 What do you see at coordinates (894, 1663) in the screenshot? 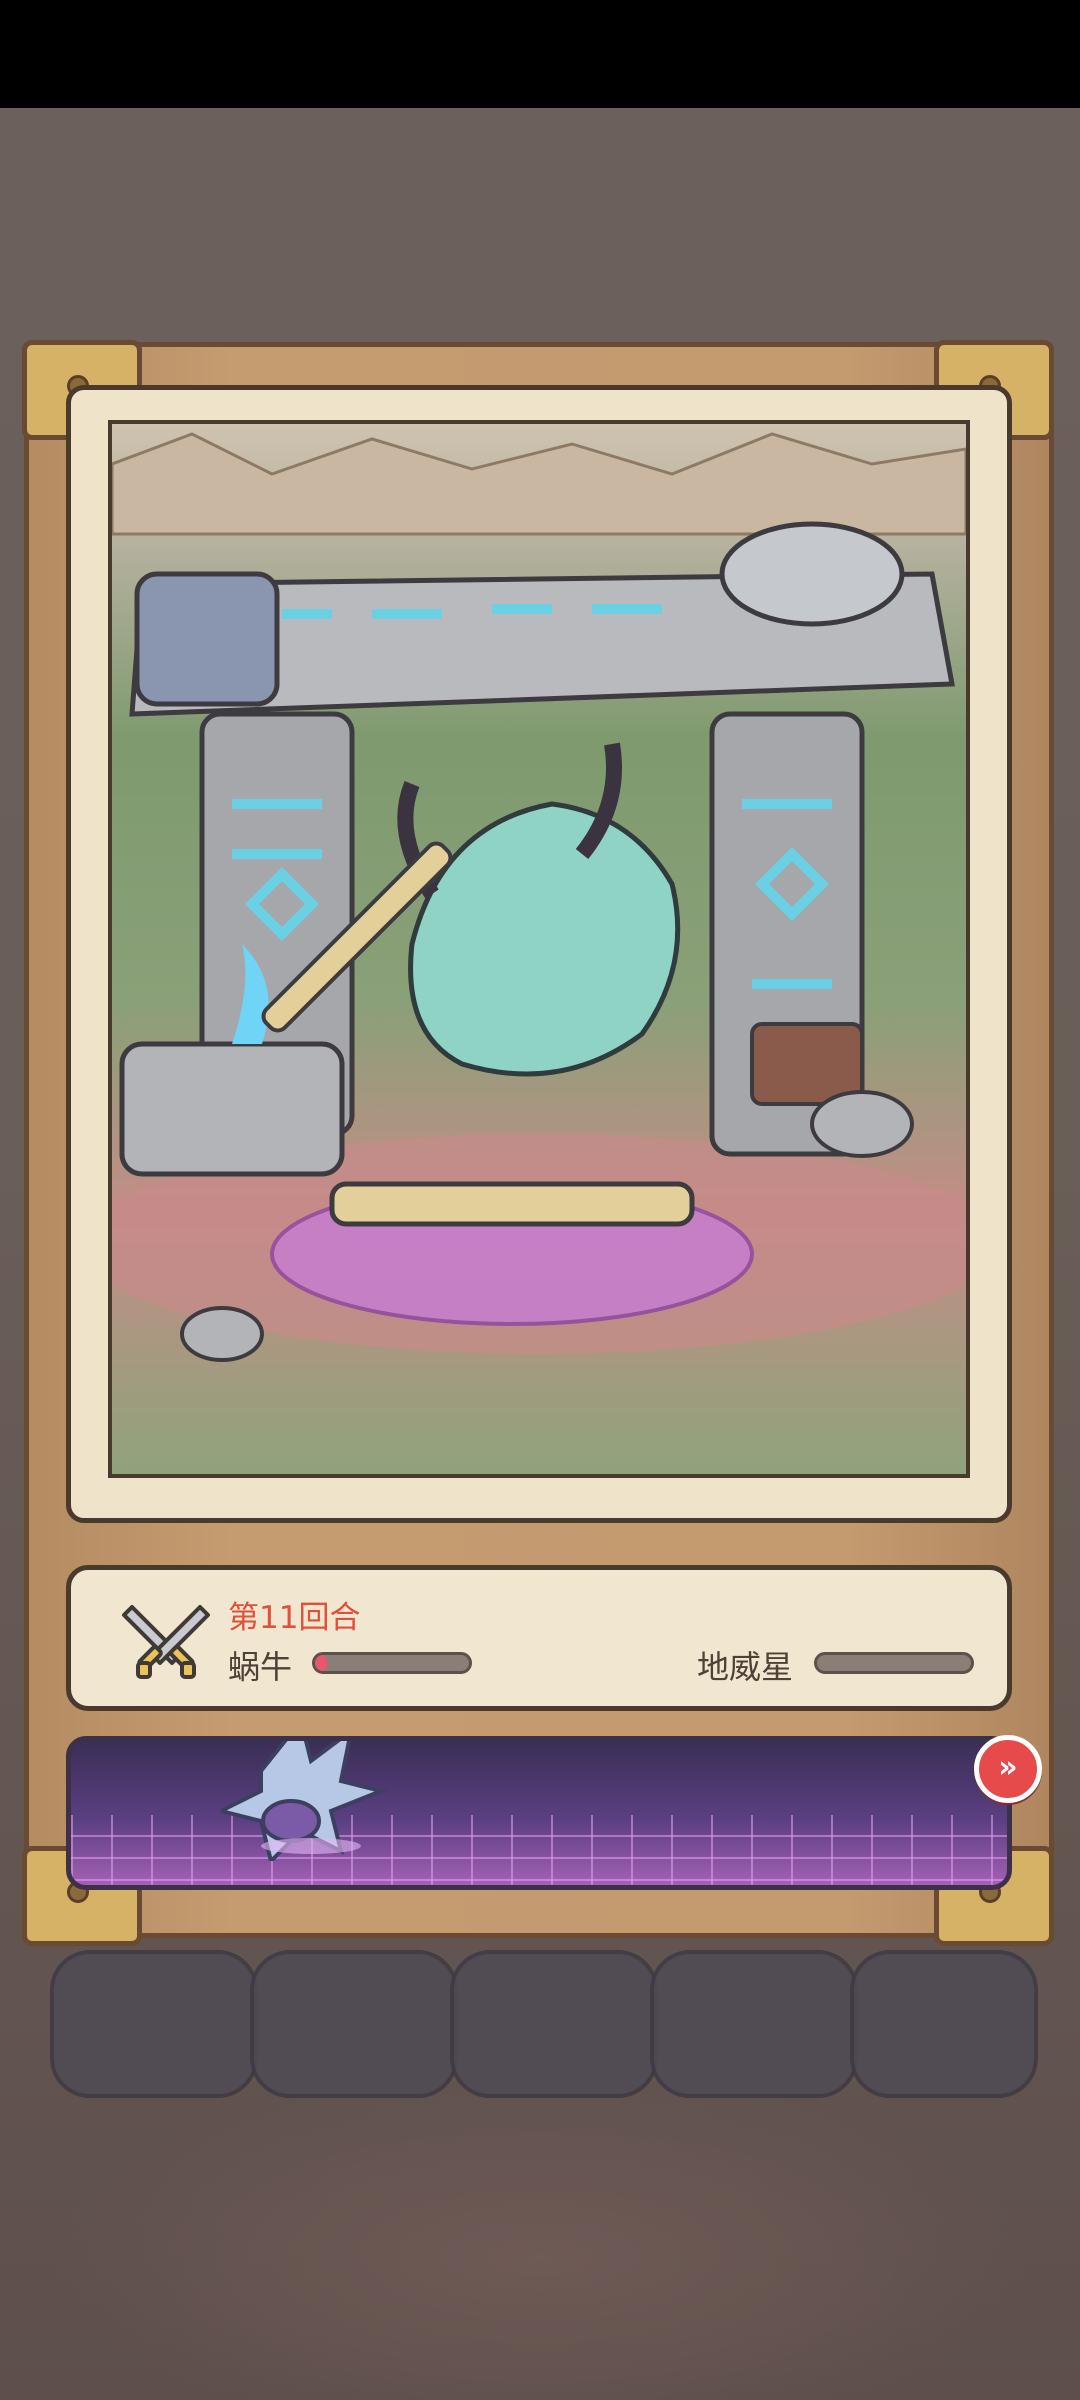
I see `enemy-hp-bar` at bounding box center [894, 1663].